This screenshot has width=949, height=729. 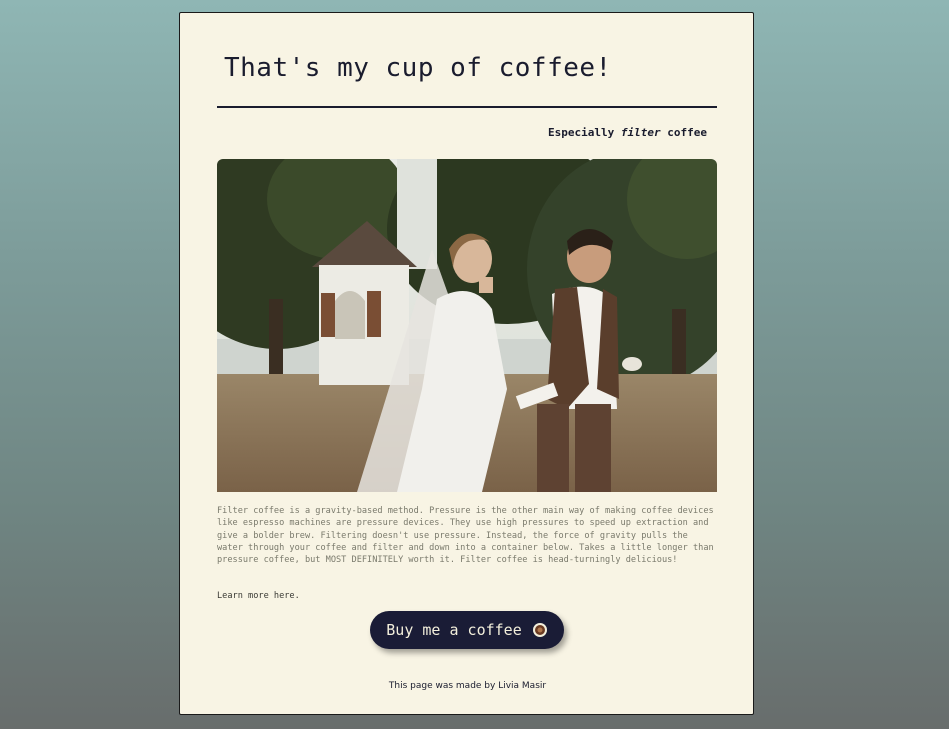 I want to click on coffee-cup-icon, so click(x=540, y=630).